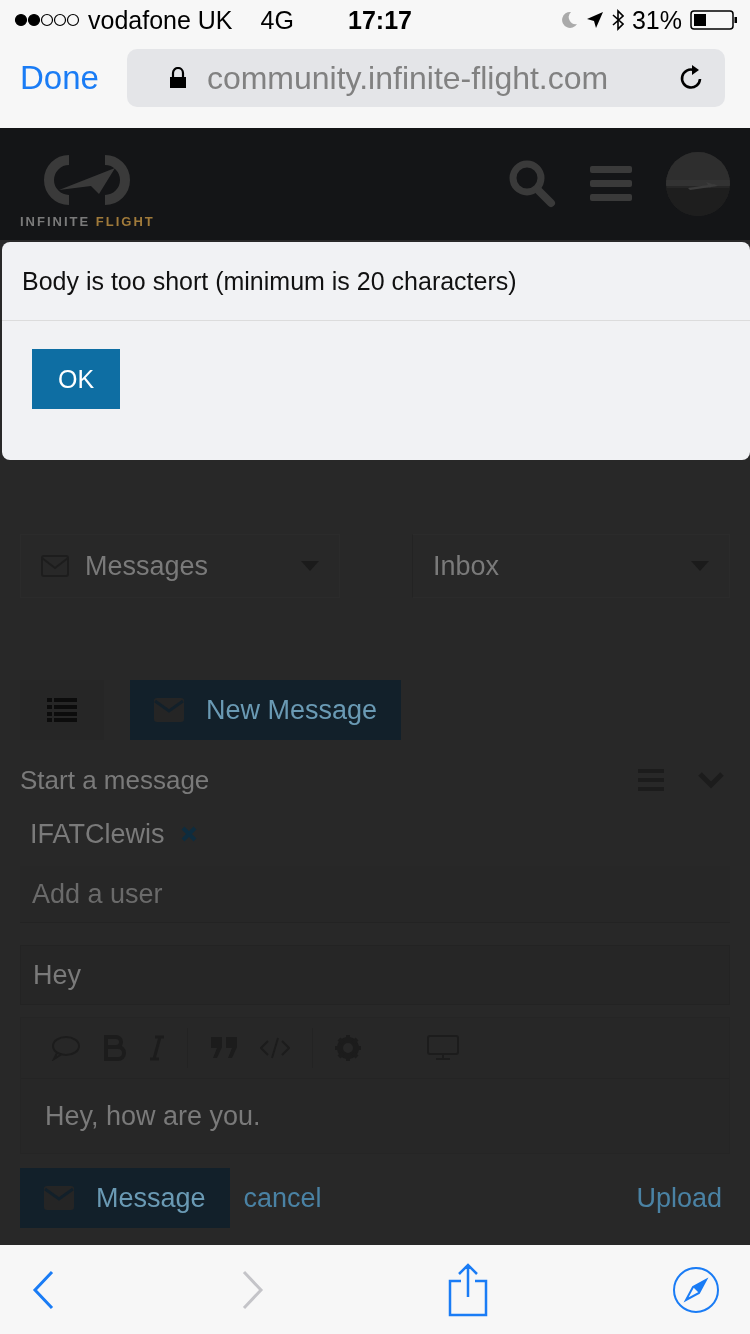  What do you see at coordinates (282, 1198) in the screenshot?
I see `cancel-link: cancel` at bounding box center [282, 1198].